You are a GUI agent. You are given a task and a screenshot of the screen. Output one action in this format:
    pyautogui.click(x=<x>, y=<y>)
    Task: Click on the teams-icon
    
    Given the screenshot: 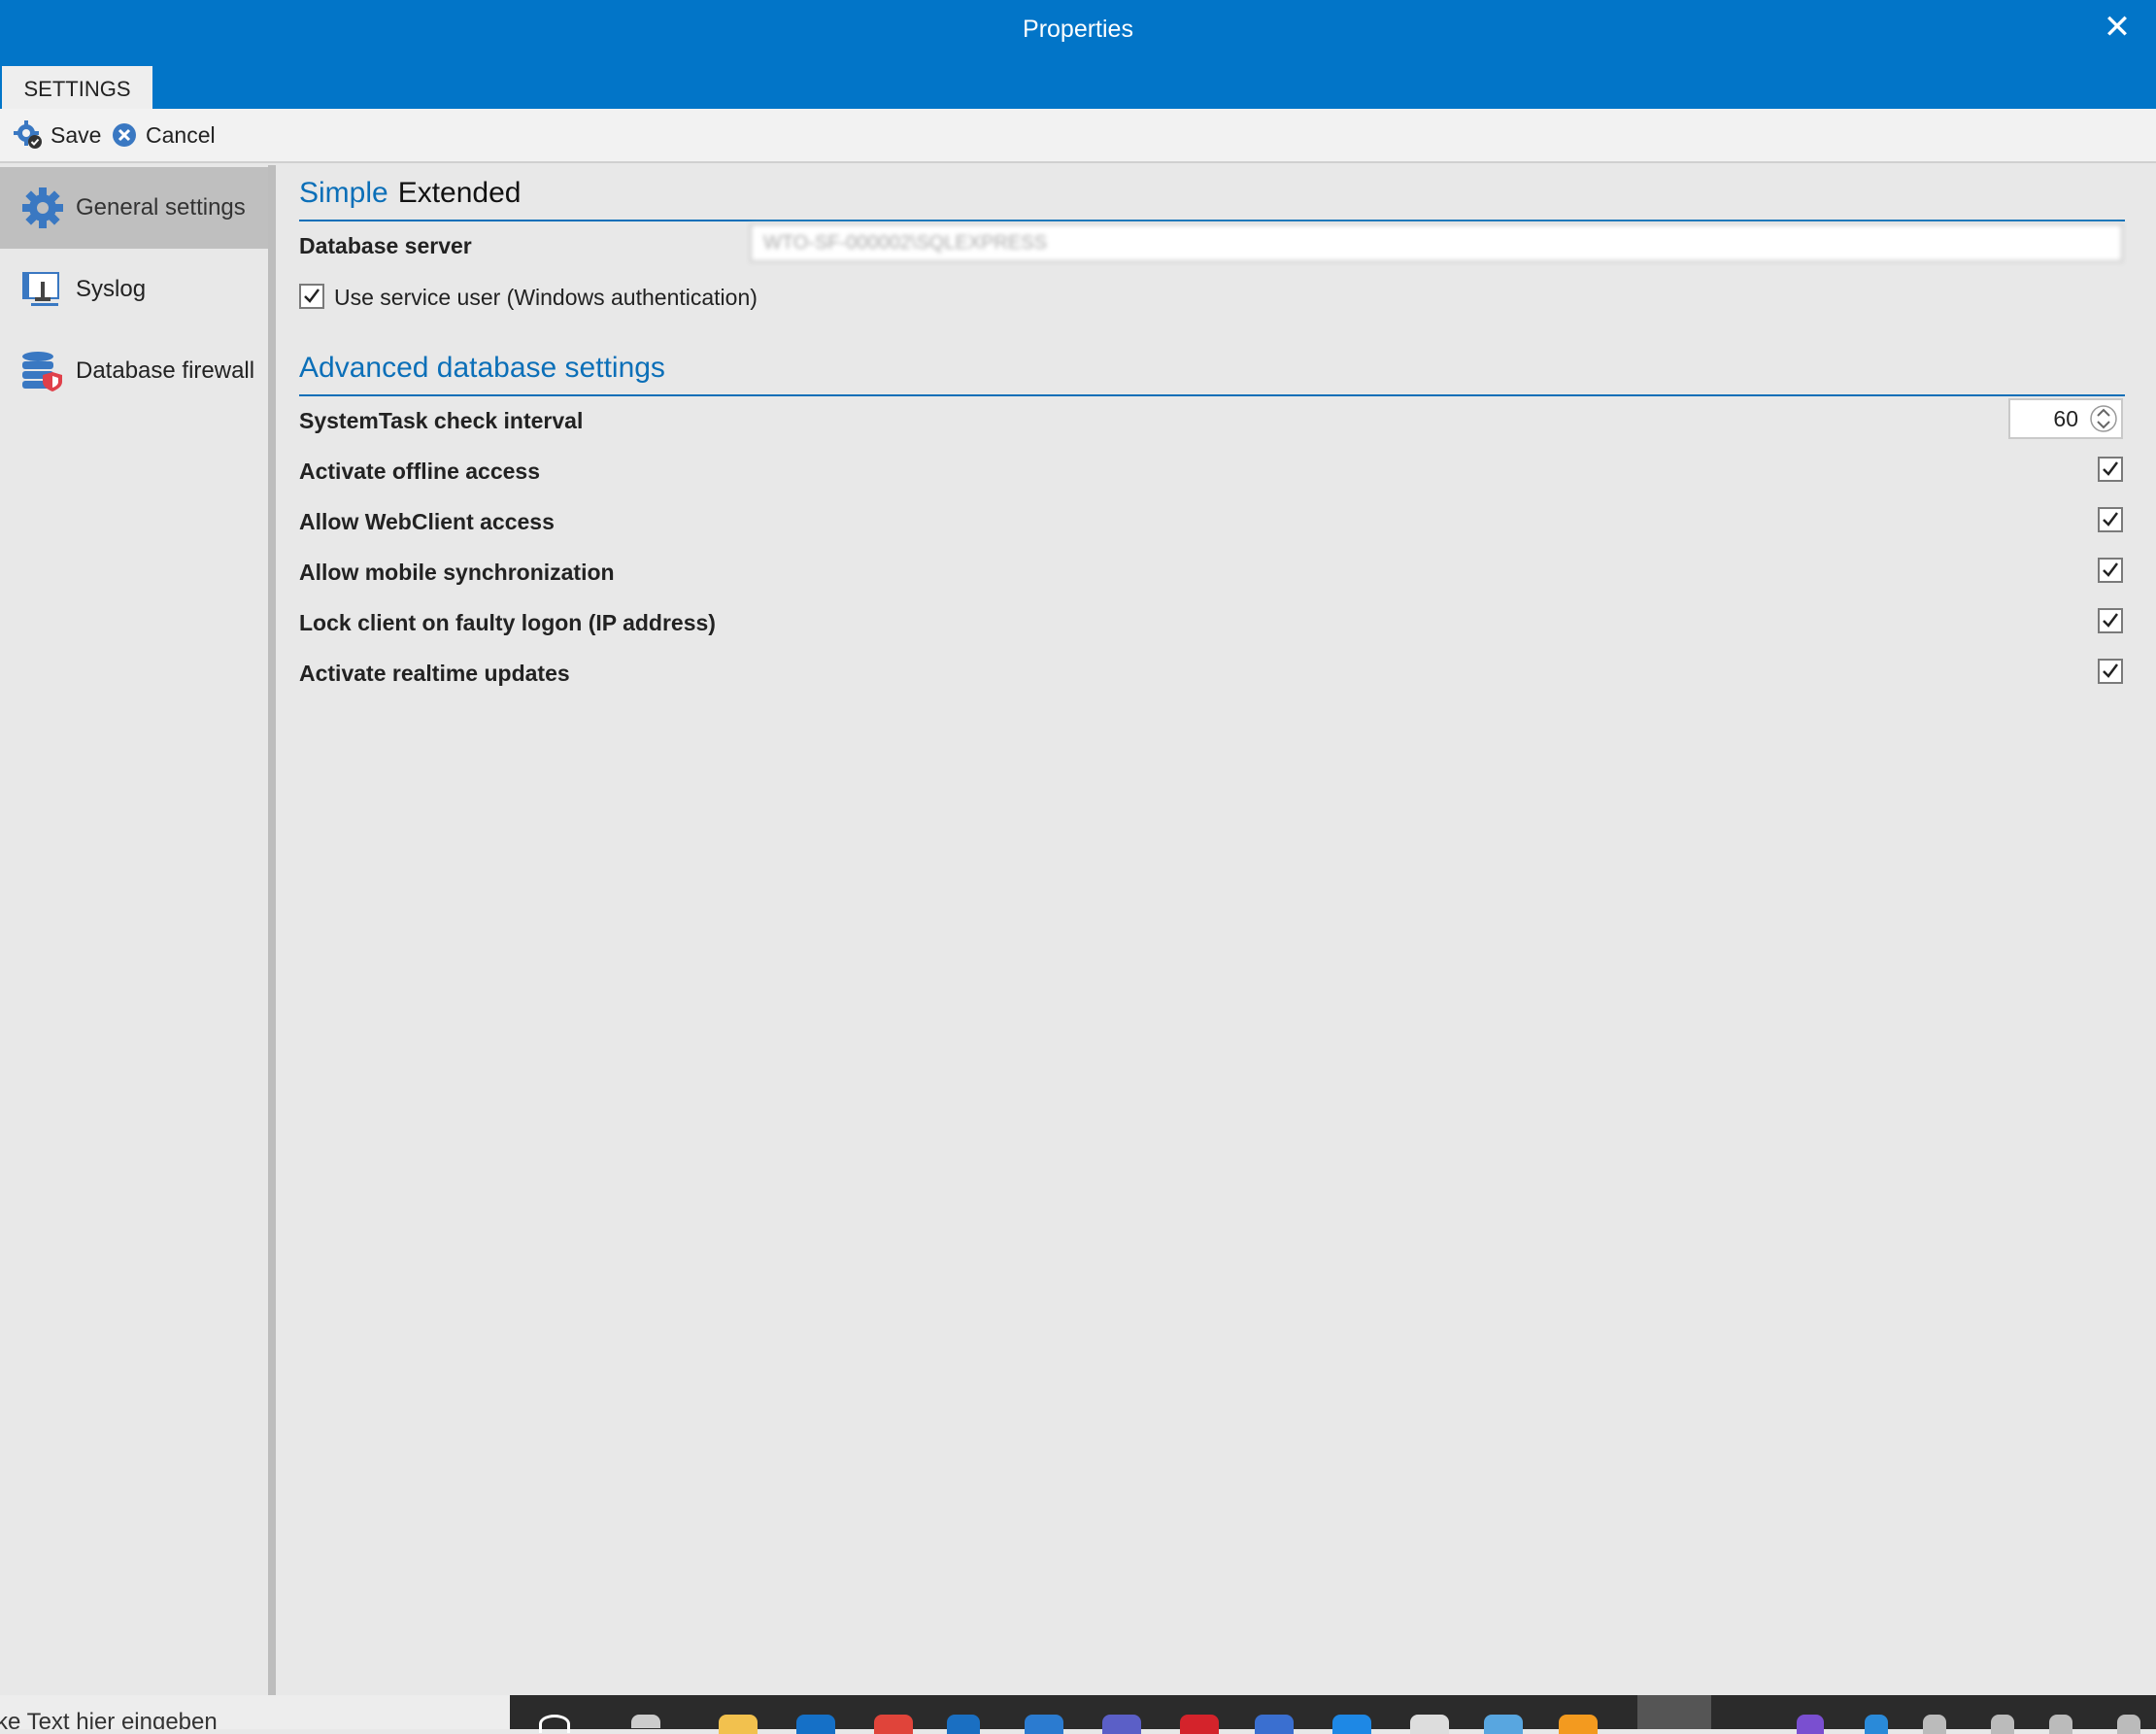 What is the action you would take?
    pyautogui.click(x=1121, y=1724)
    